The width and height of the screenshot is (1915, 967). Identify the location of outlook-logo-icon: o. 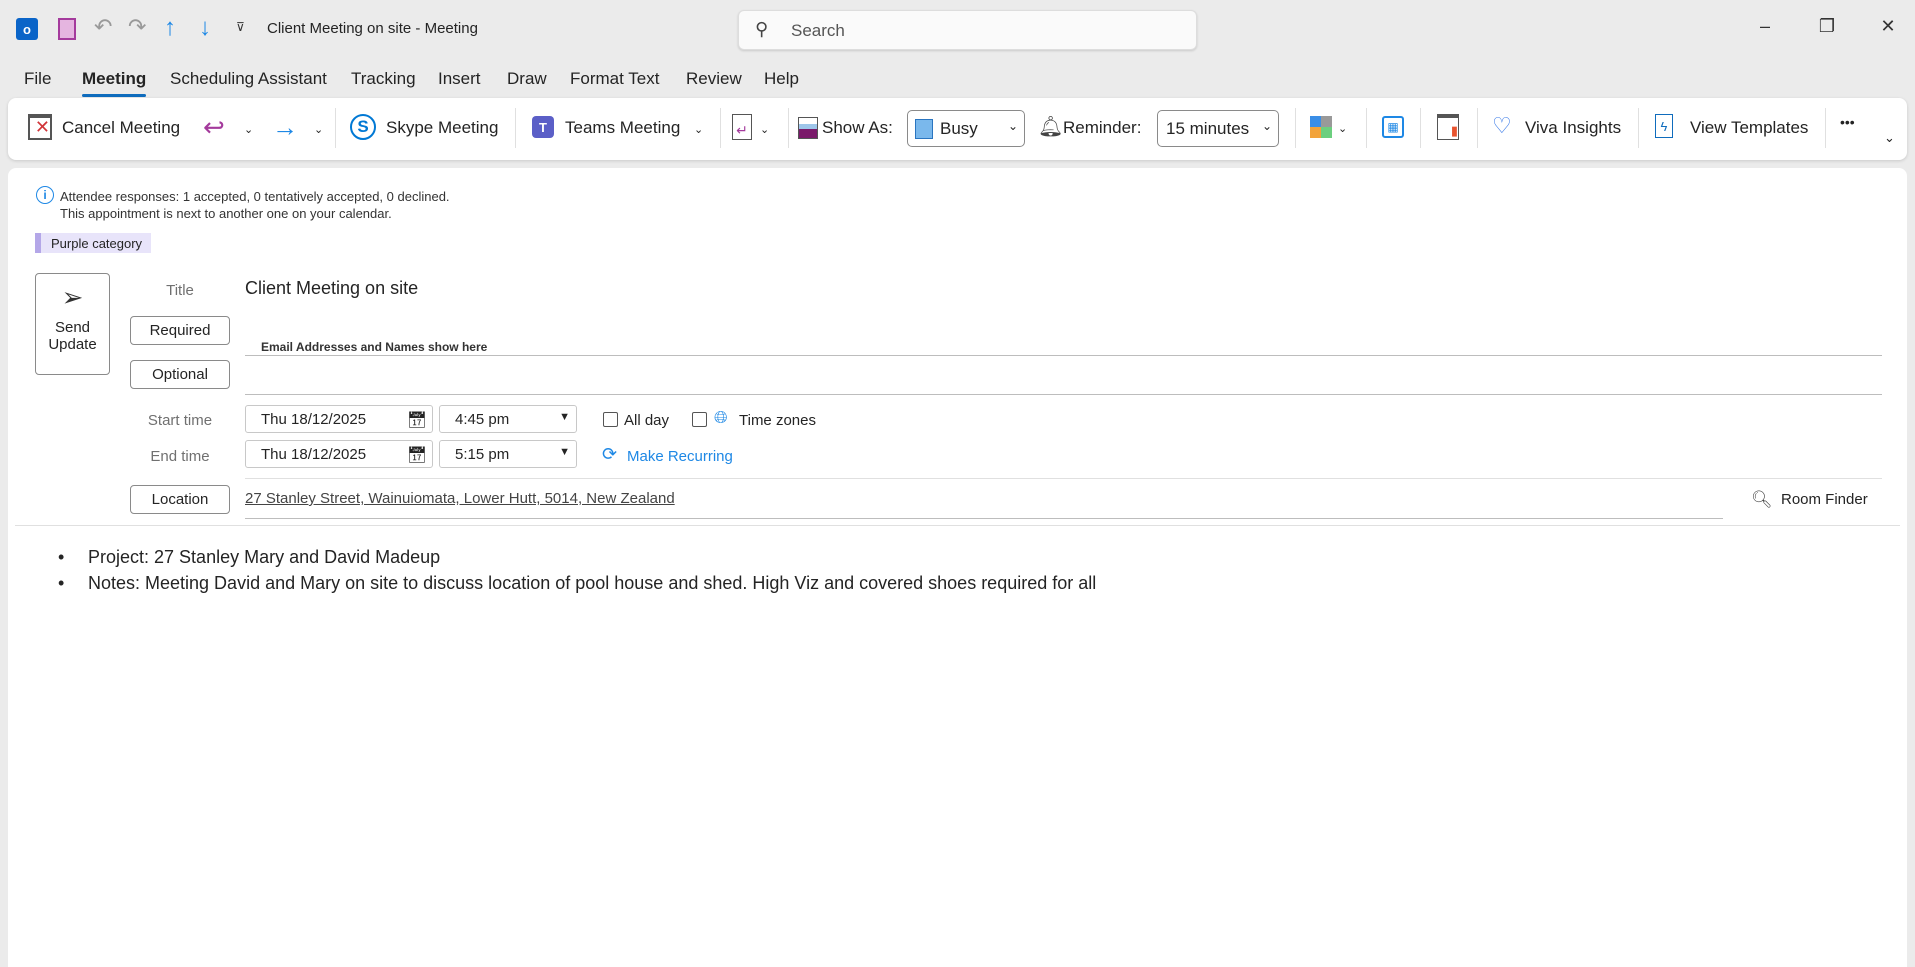
(27, 29).